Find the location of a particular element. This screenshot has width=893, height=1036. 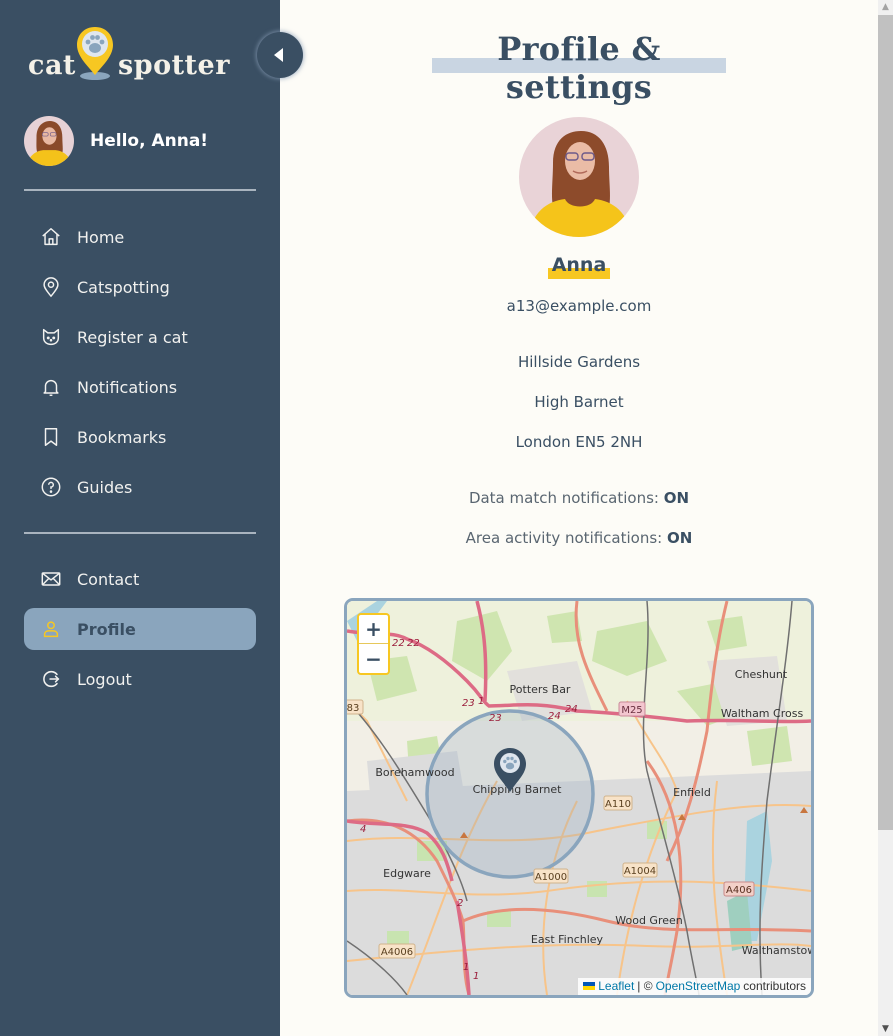

page-scrollbar: ▲ ▼ is located at coordinates (885, 518).